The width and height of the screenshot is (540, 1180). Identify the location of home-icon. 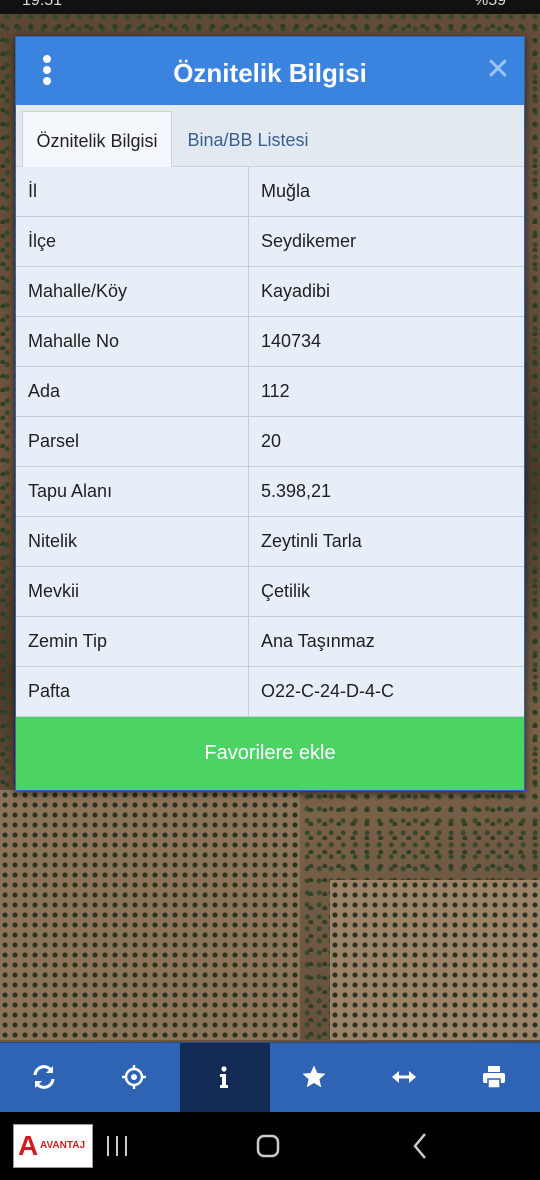
(268, 1146).